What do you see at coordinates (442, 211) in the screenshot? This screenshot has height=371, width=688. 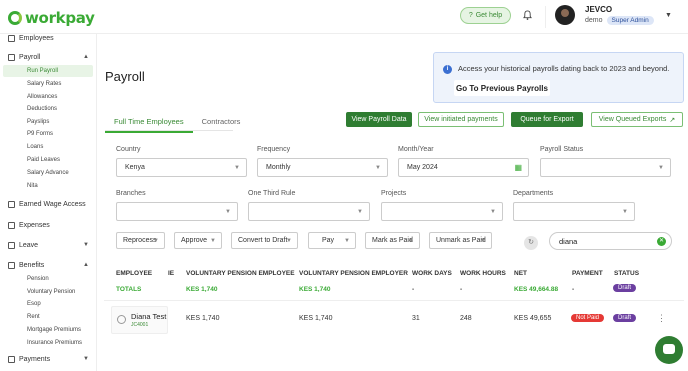 I see `projects-select: ▼` at bounding box center [442, 211].